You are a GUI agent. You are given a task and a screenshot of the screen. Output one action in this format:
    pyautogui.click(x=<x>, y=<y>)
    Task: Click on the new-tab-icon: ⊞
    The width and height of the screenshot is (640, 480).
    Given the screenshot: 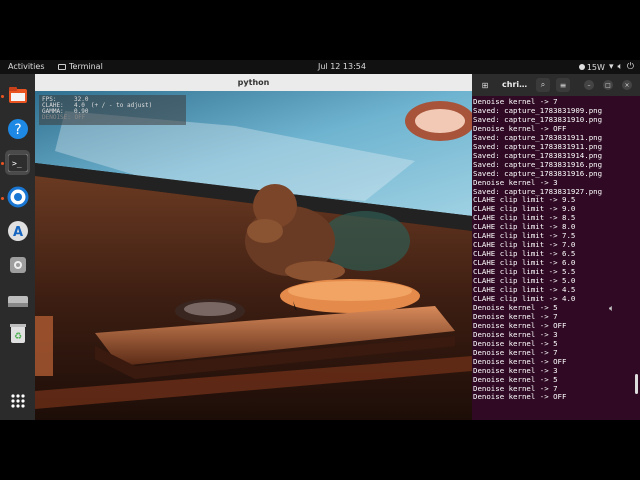 What is the action you would take?
    pyautogui.click(x=485, y=85)
    